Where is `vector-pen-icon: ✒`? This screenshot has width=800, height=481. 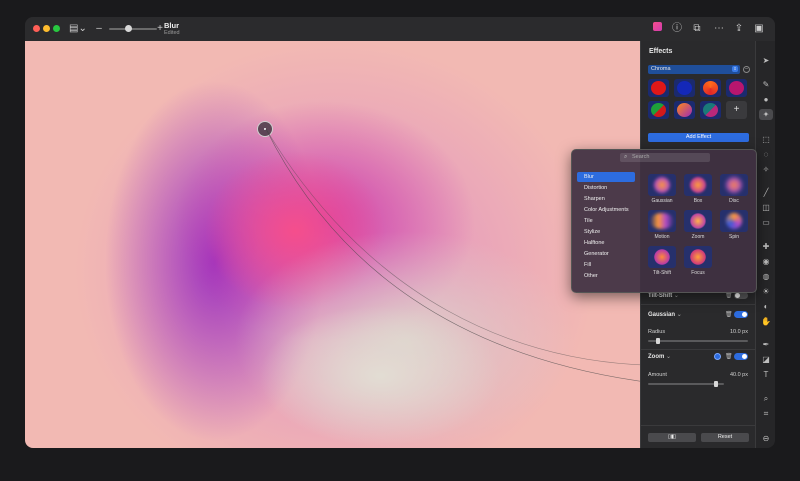
vector-pen-icon: ✒ is located at coordinates (766, 344).